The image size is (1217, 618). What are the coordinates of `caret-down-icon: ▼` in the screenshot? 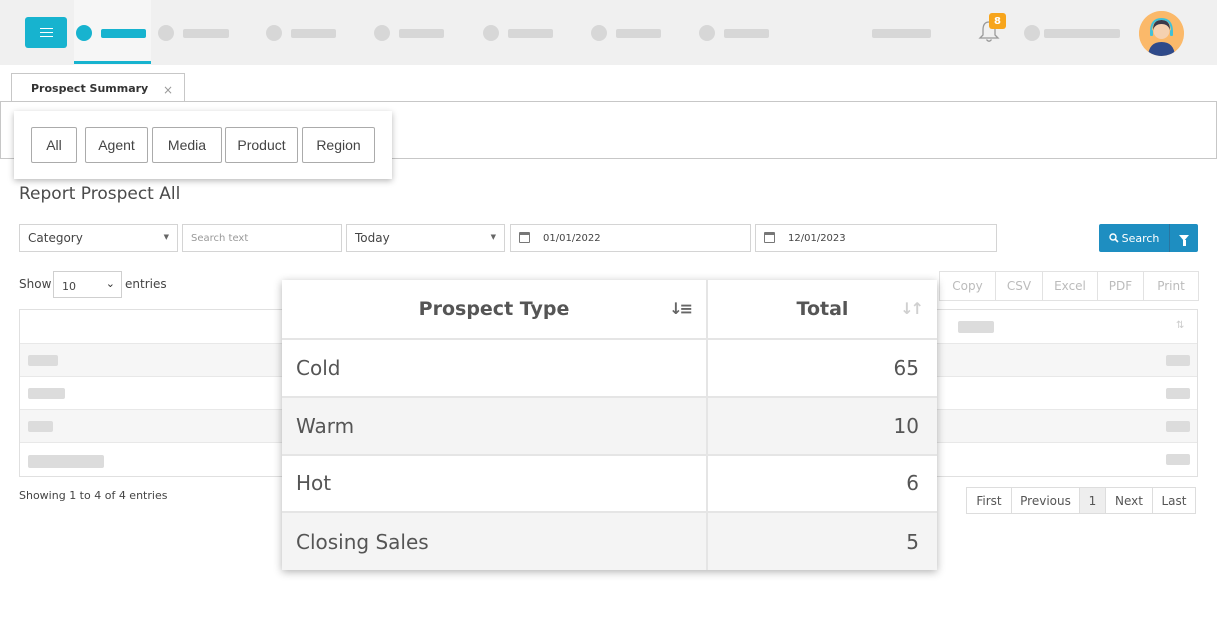 It's located at (493, 237).